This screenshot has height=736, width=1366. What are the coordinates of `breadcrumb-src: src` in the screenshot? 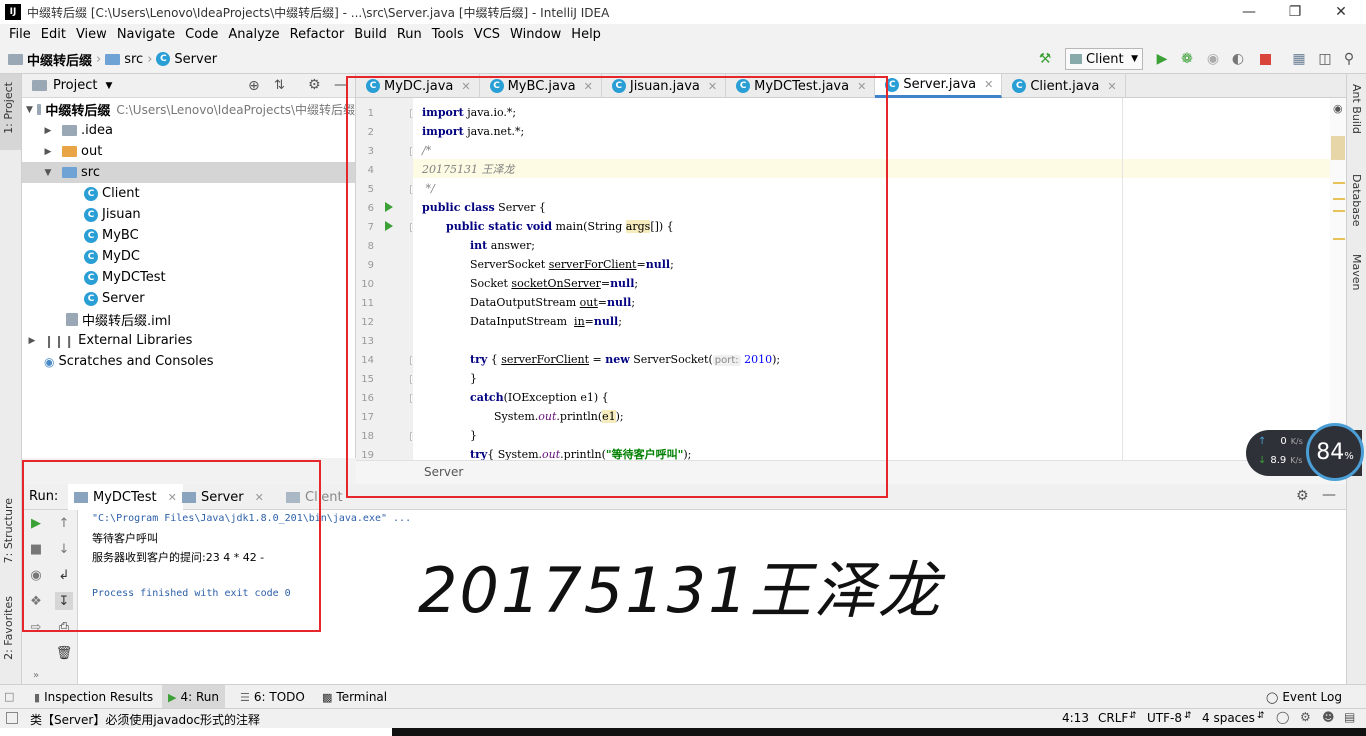 It's located at (133, 59).